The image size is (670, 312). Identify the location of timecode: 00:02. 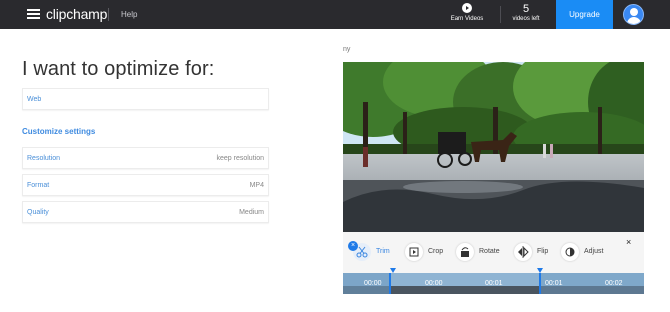
(614, 283).